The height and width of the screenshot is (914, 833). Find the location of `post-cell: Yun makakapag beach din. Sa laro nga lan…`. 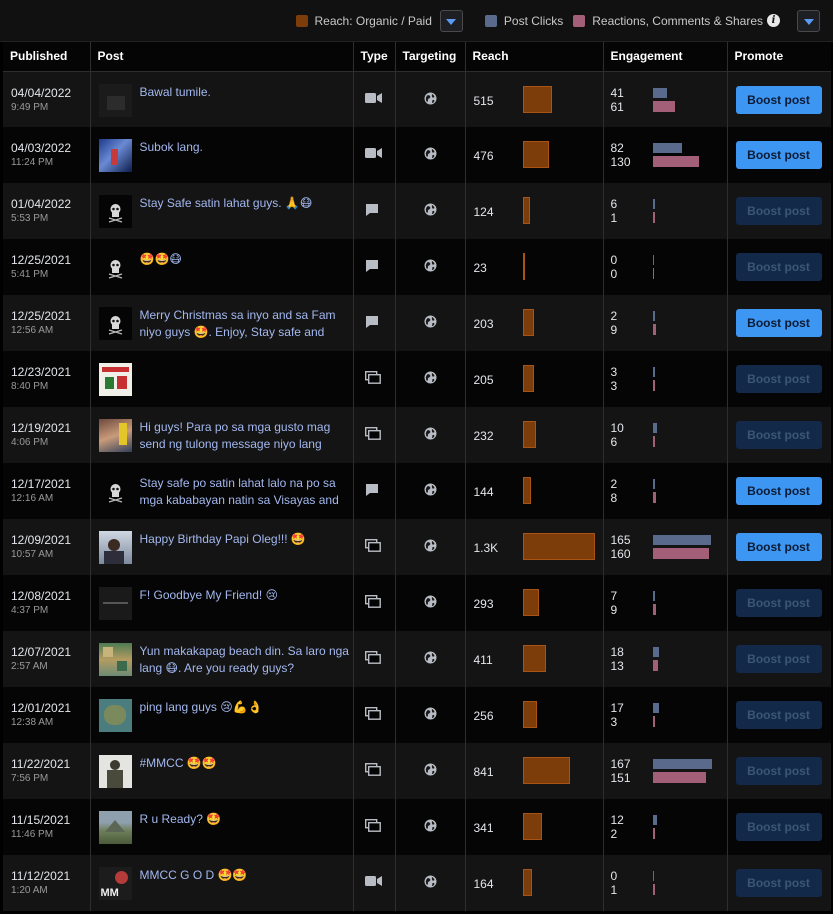

post-cell: Yun makakapag beach din. Sa laro nga lan… is located at coordinates (222, 659).